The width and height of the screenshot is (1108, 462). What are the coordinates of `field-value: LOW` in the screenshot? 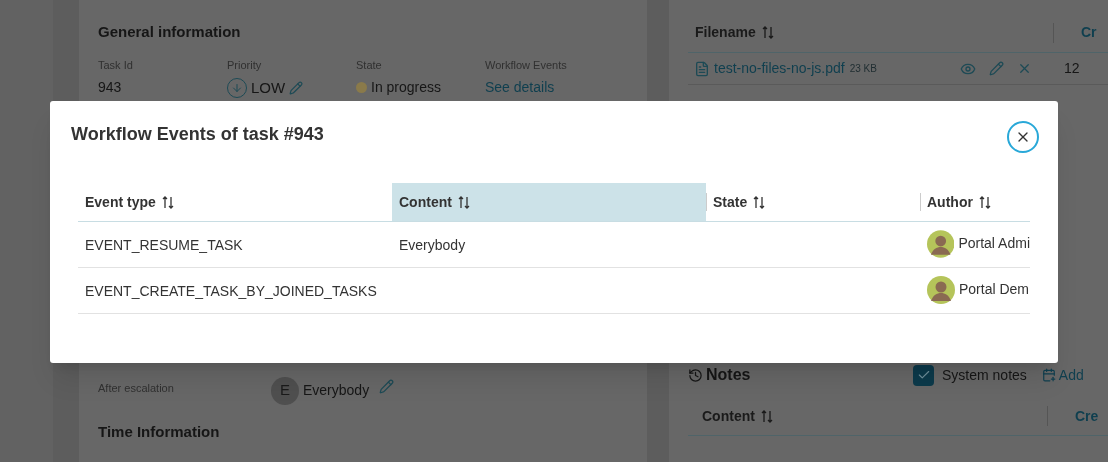 It's located at (268, 88).